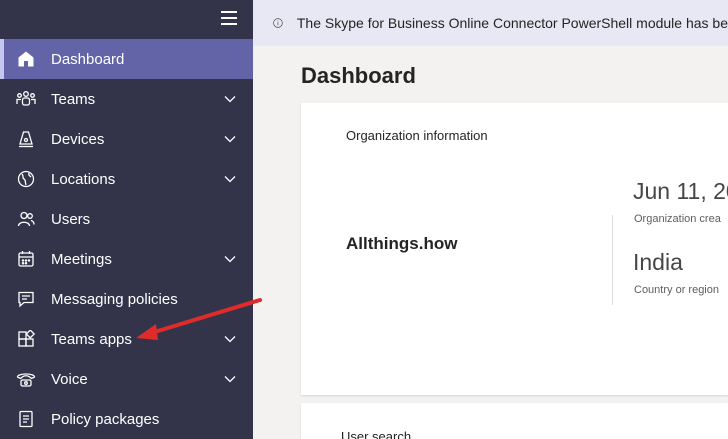 Image resolution: width=728 pixels, height=439 pixels. Describe the element at coordinates (105, 419) in the screenshot. I see `sidebar-item-label: Policy packages` at that location.